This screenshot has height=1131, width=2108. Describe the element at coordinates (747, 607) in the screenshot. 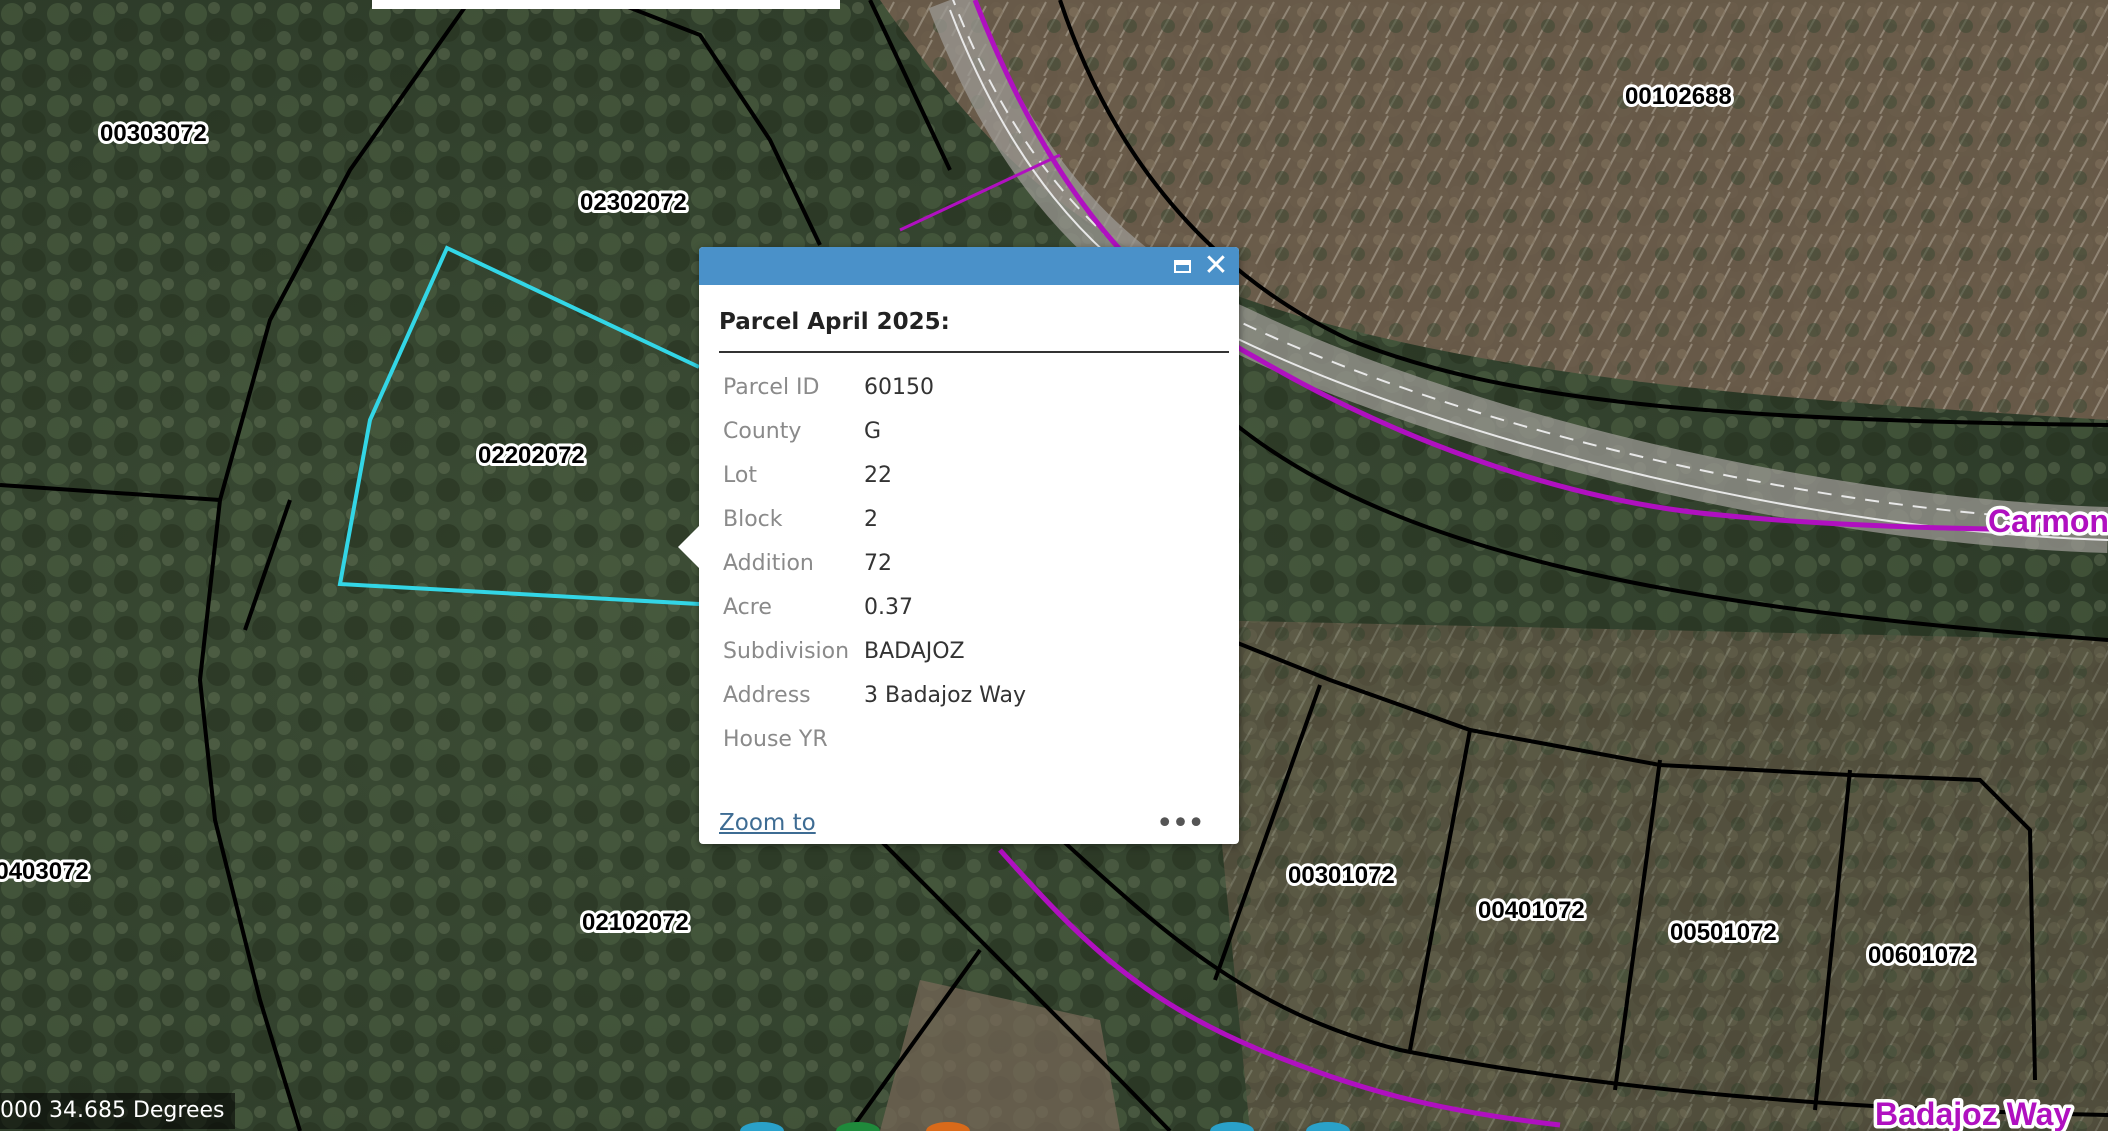

I see `attribute-label: Acre` at that location.